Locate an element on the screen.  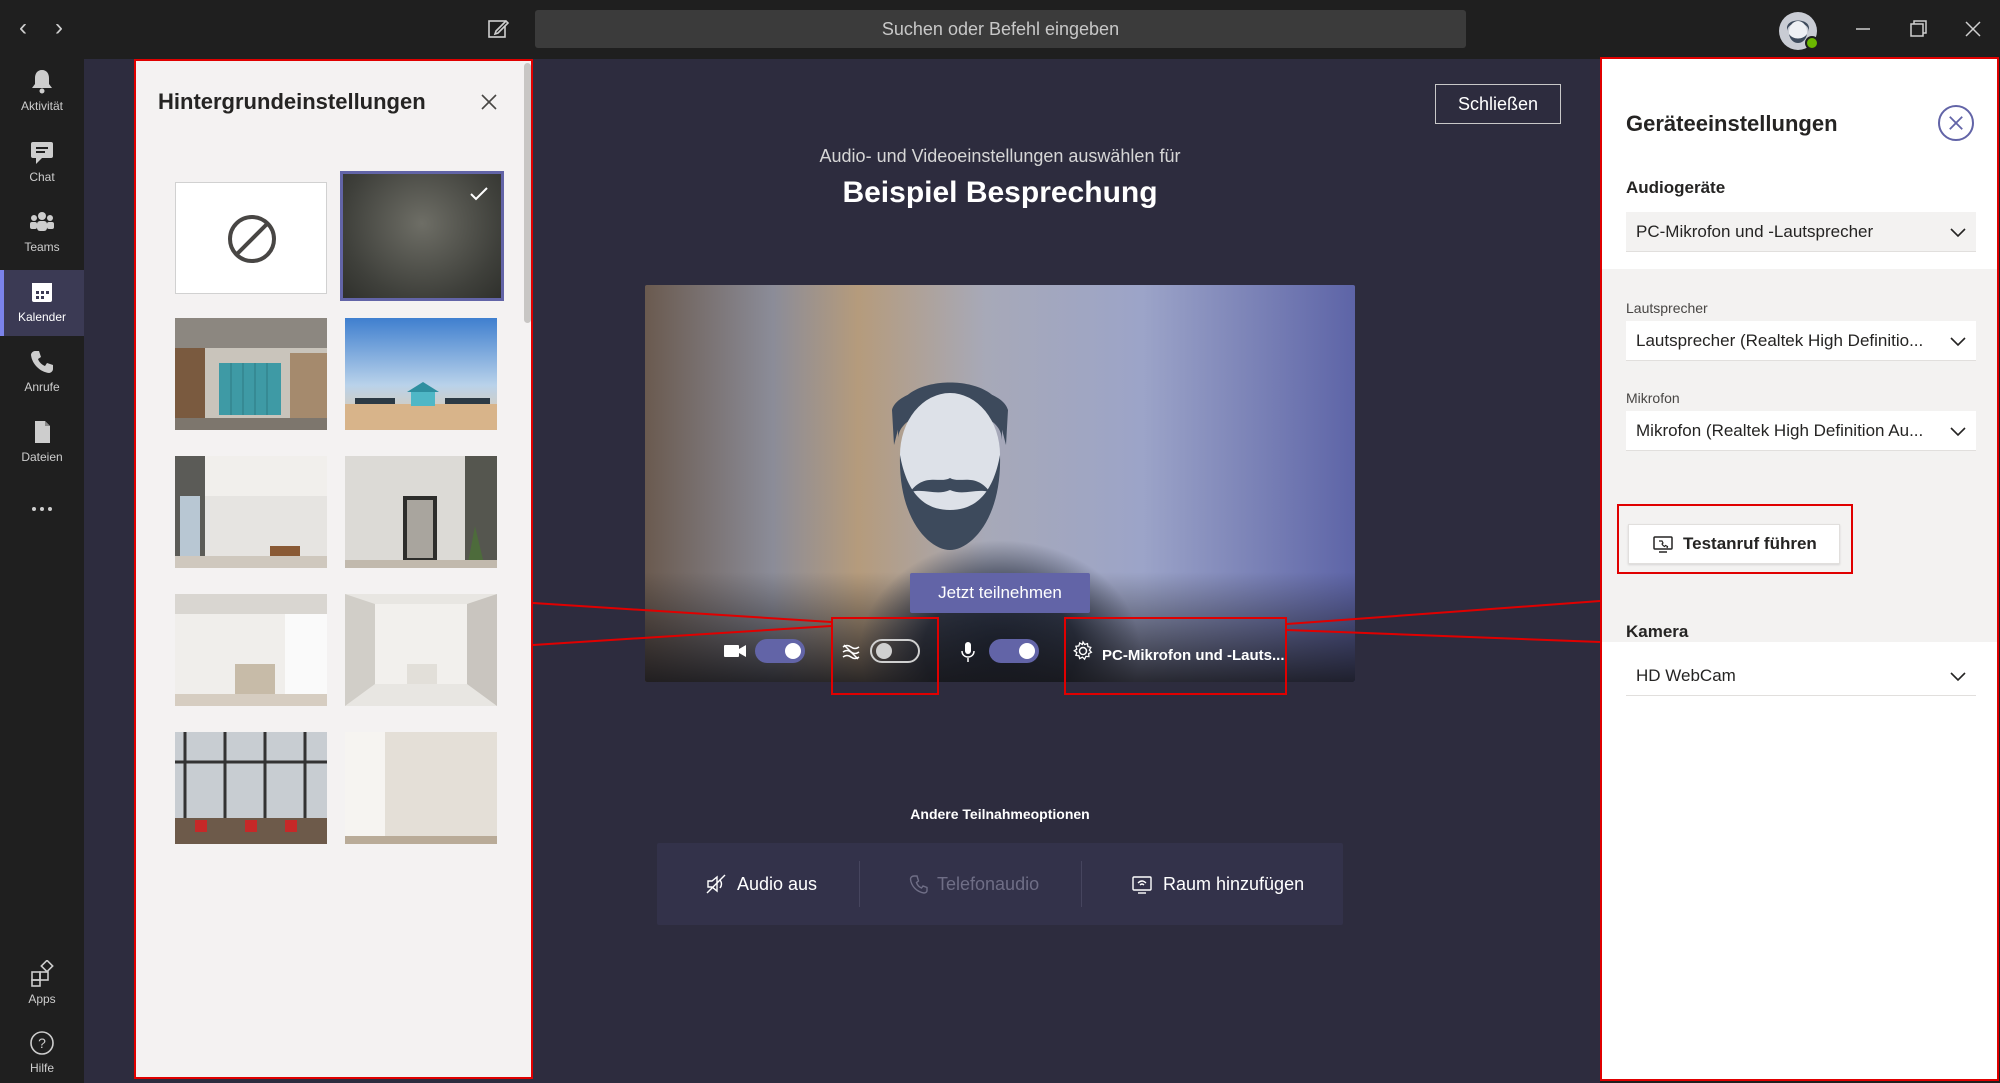
background-option-none is located at coordinates (251, 238).